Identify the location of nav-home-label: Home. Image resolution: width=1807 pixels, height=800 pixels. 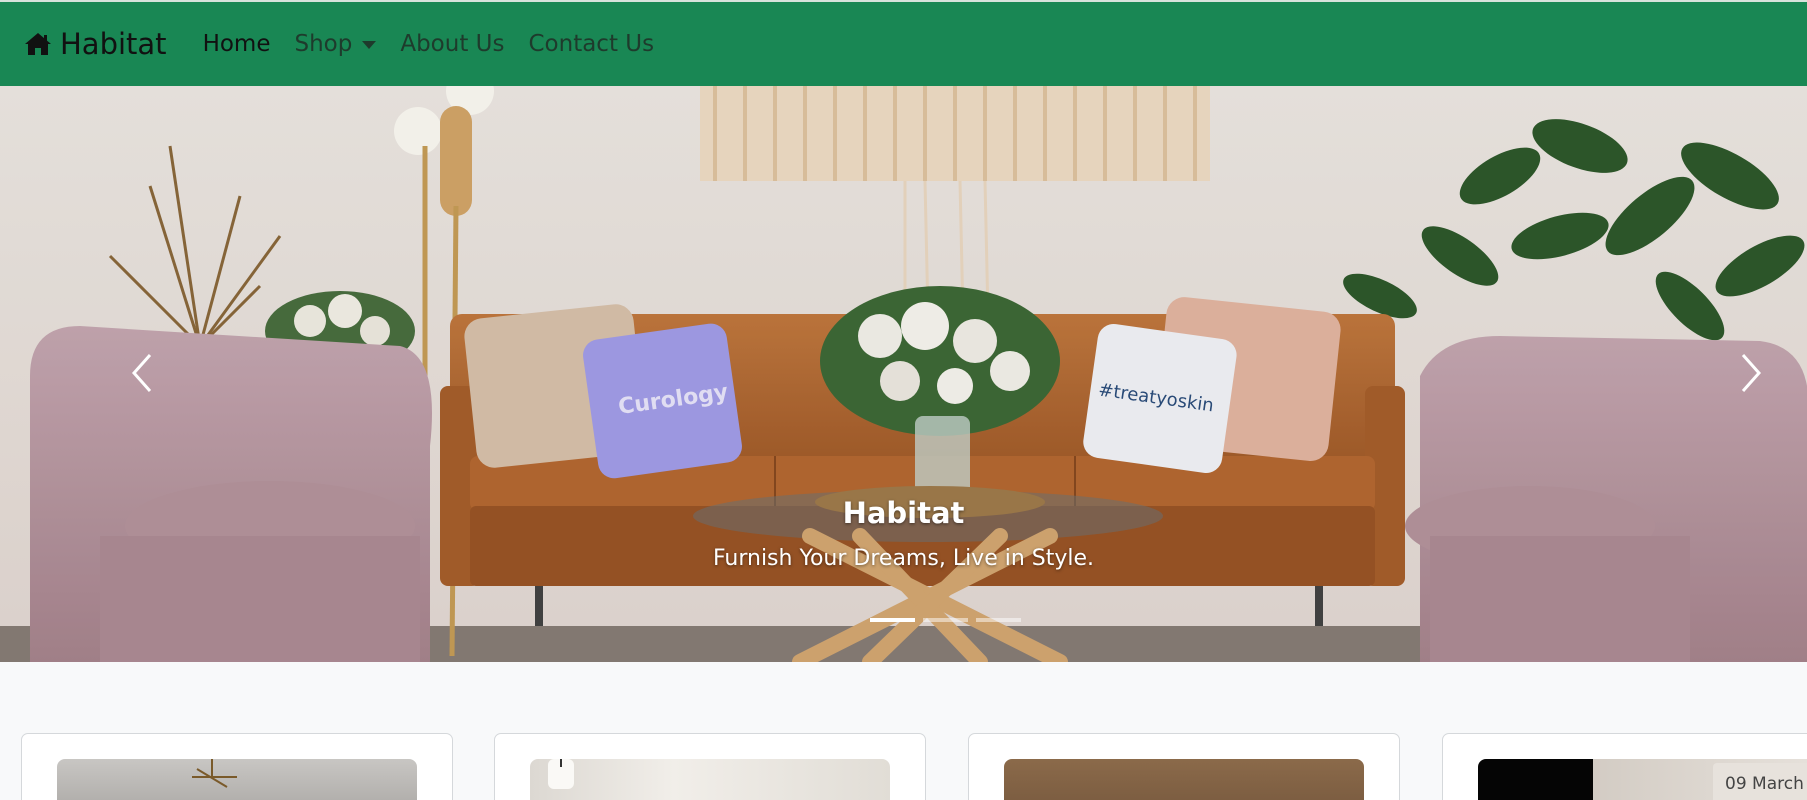
(236, 44).